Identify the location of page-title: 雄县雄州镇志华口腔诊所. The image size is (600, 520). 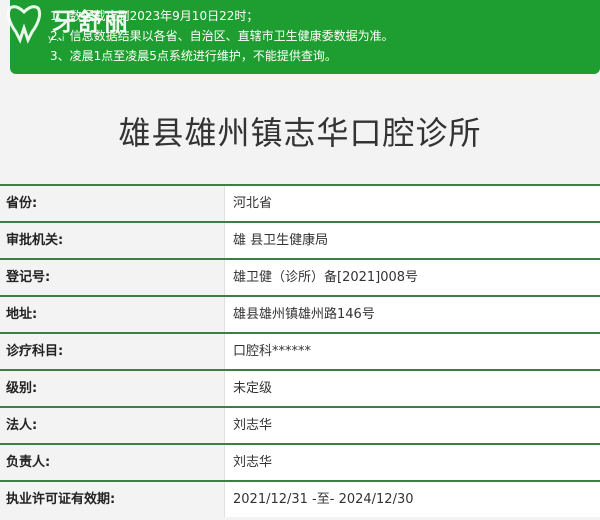
(300, 133).